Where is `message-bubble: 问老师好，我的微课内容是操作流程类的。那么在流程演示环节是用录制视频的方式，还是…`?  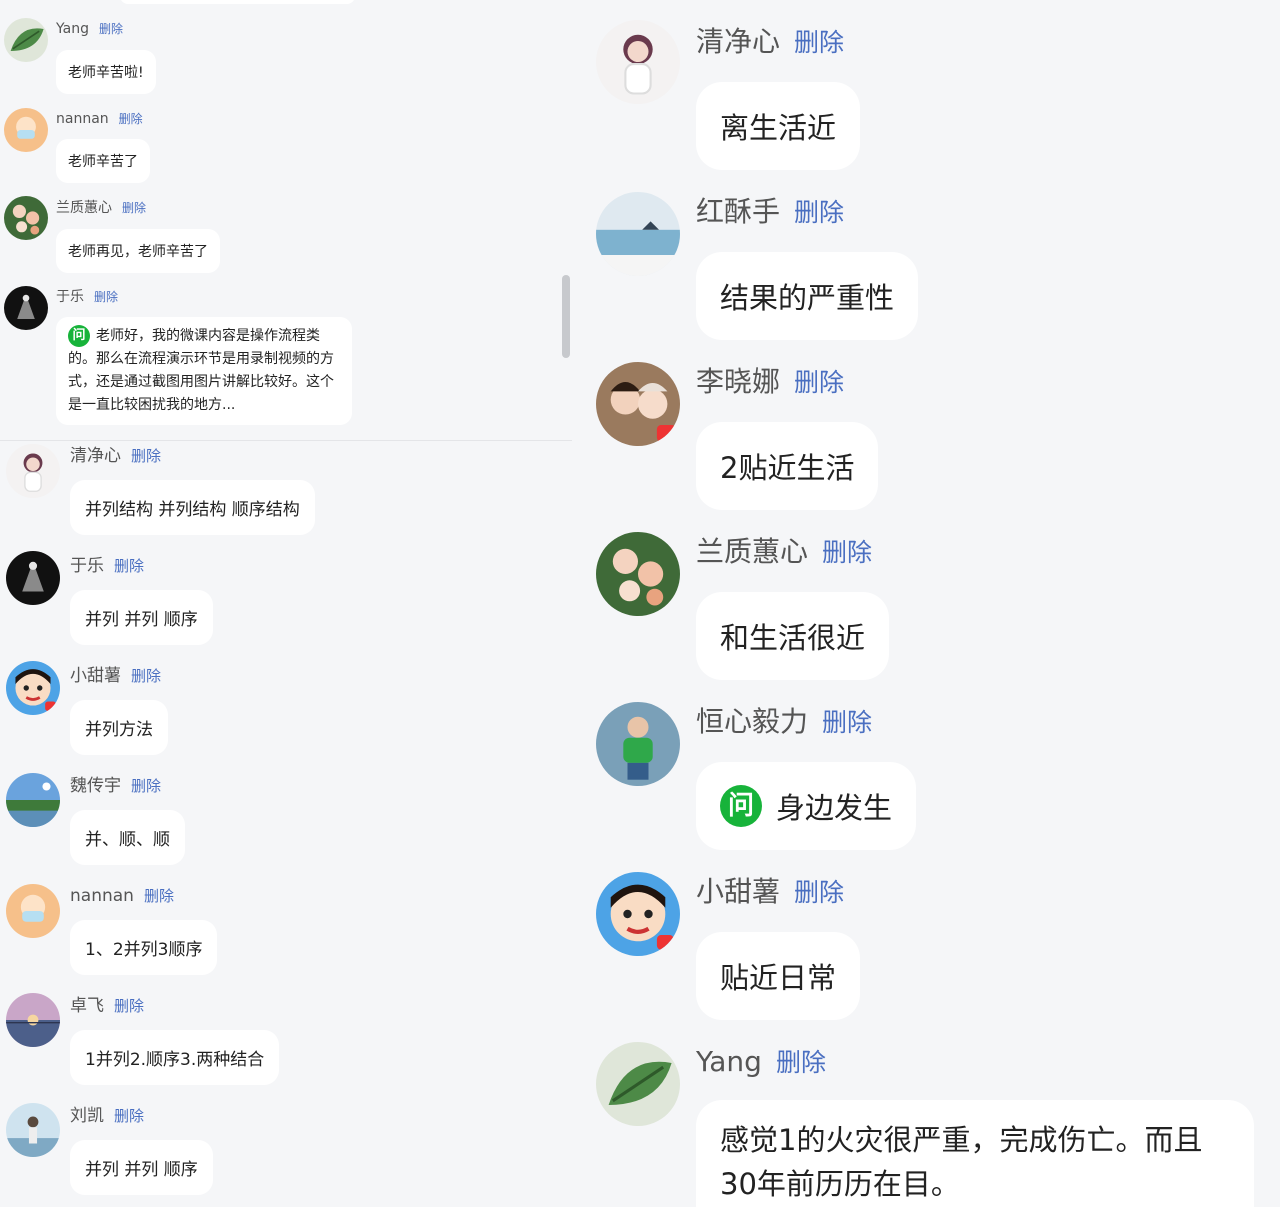
message-bubble: 问老师好，我的微课内容是操作流程类的。那么在流程演示环节是用录制视频的方式，还是… is located at coordinates (204, 371).